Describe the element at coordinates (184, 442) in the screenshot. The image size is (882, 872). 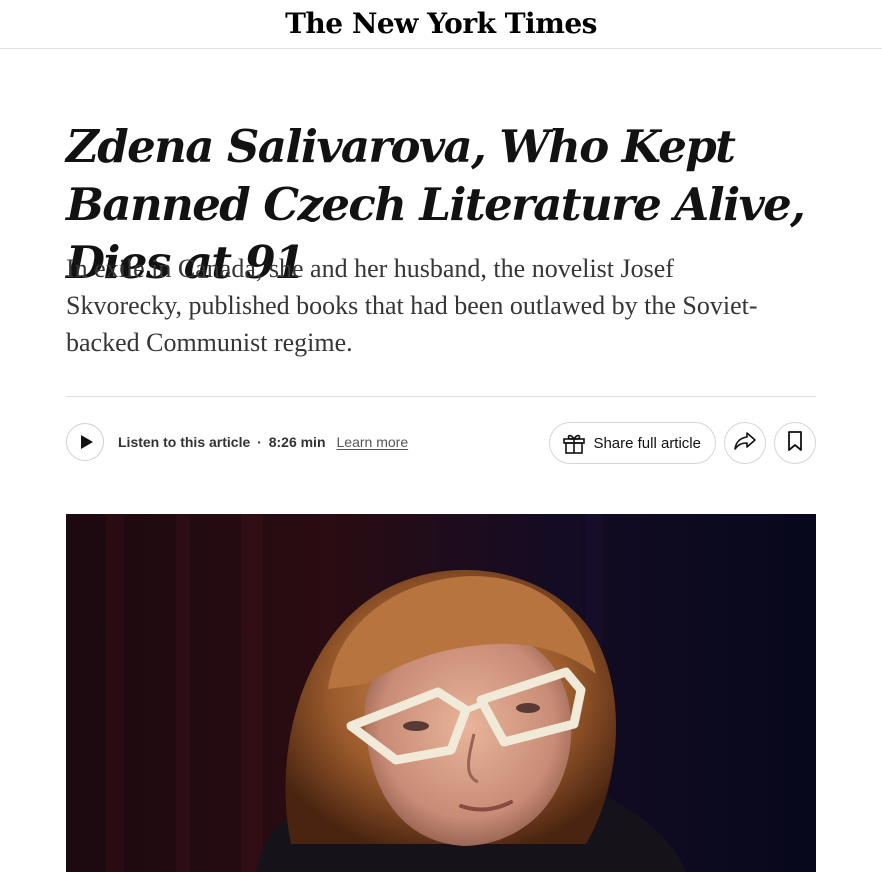
I see `listen-label: Listen to this article` at that location.